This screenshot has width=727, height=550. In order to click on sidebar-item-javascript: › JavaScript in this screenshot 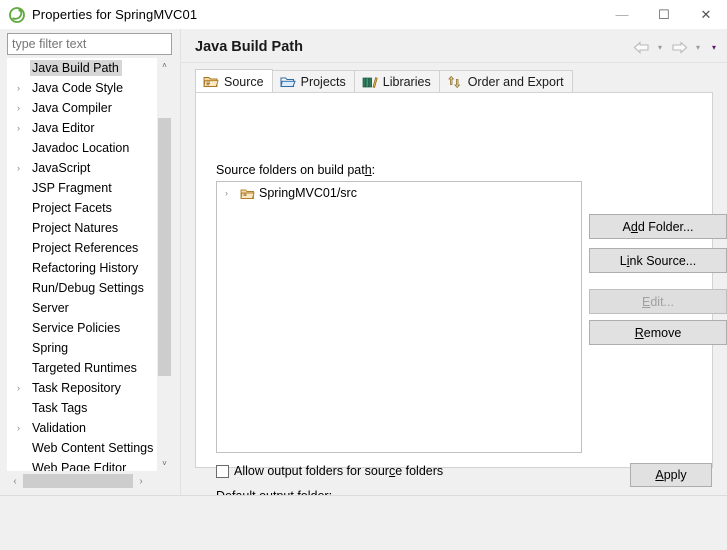, I will do `click(82, 168)`.